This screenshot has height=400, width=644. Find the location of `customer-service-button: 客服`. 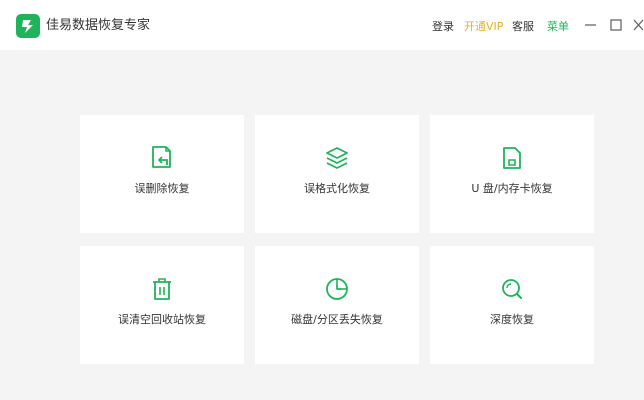

customer-service-button: 客服 is located at coordinates (523, 27).